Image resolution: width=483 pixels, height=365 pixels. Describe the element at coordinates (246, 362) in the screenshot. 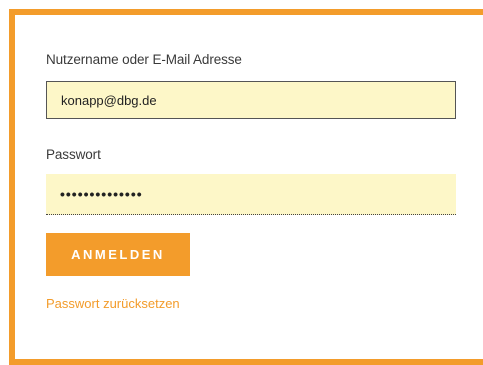

I see `panel-border-bottom` at that location.